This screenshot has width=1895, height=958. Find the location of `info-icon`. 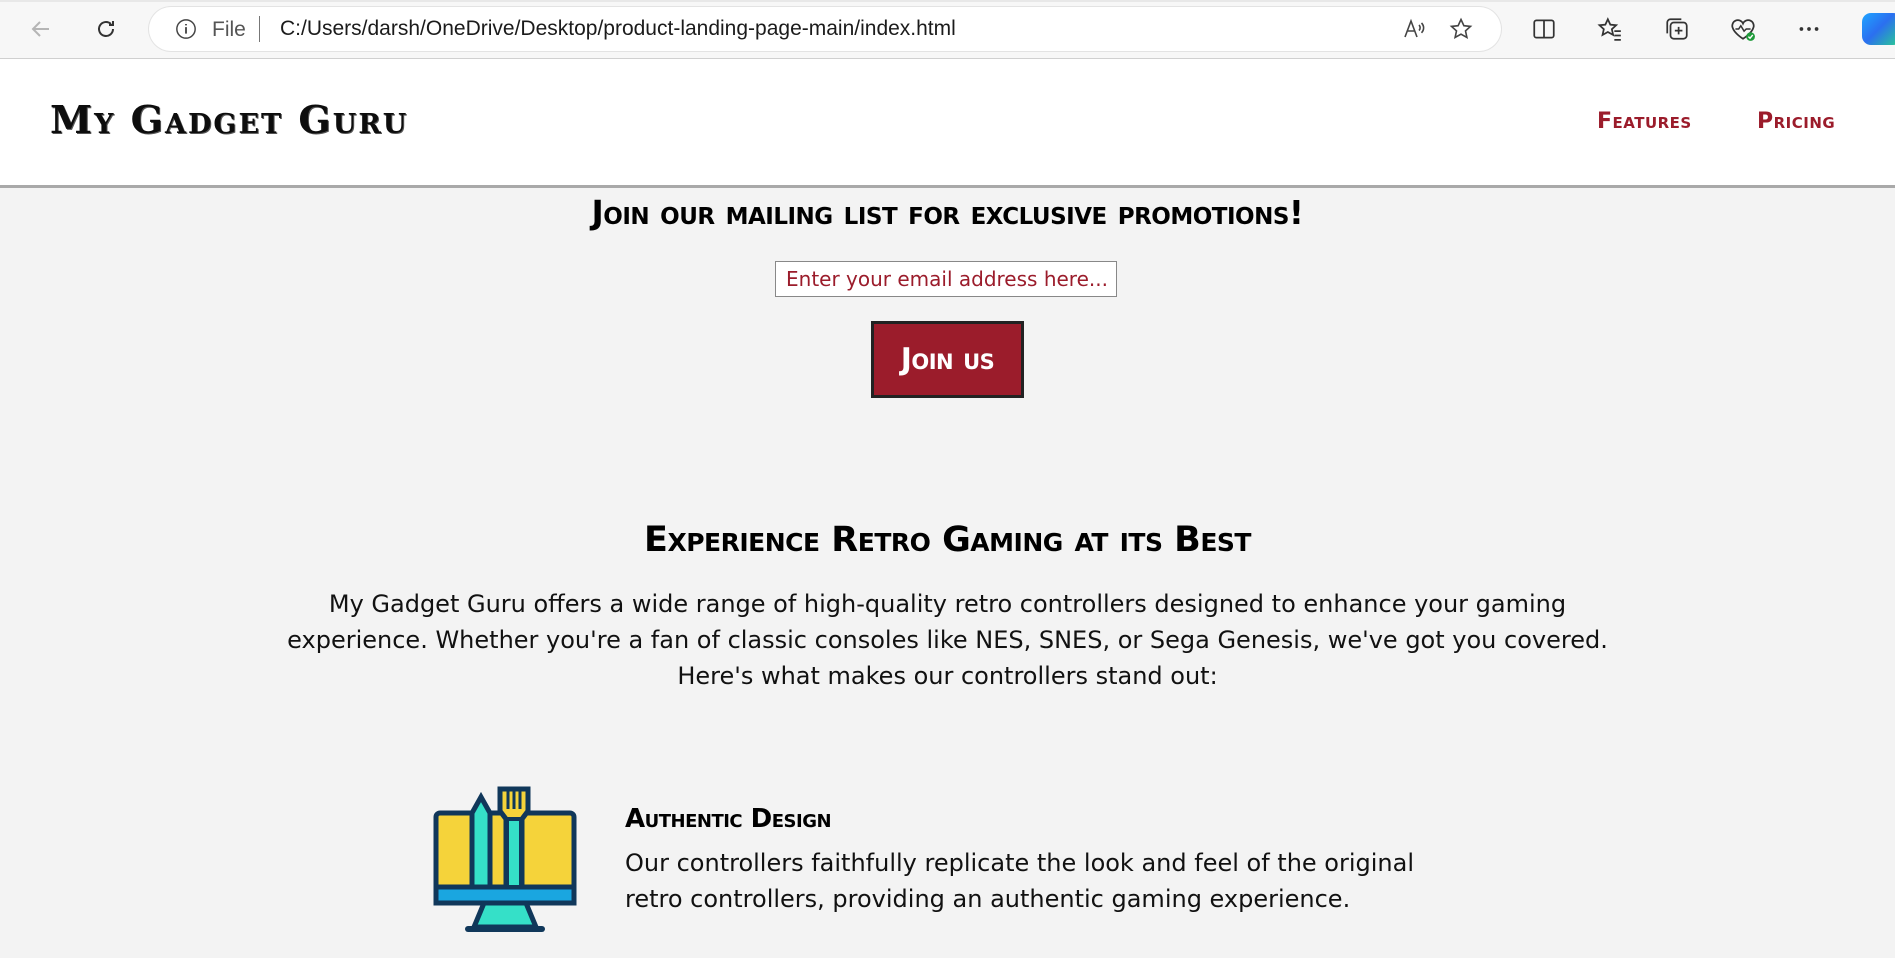

info-icon is located at coordinates (186, 29).